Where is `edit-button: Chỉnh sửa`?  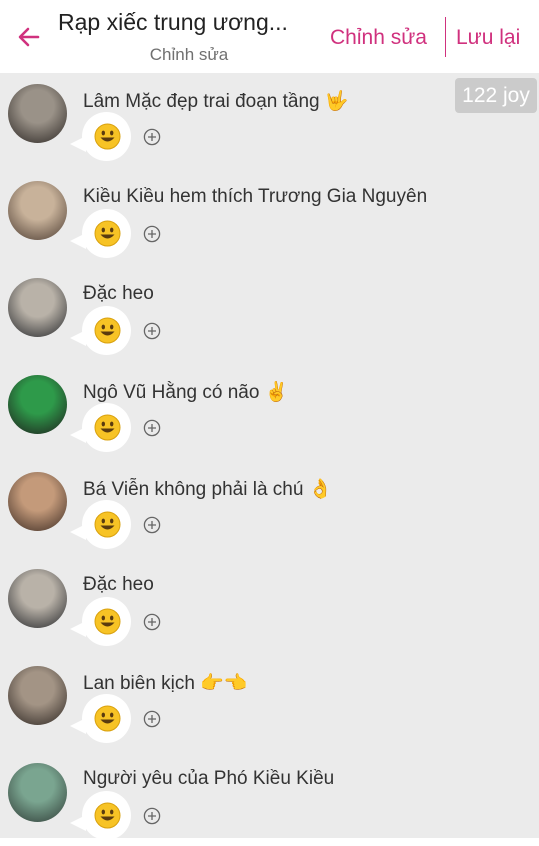
edit-button: Chỉnh sửa is located at coordinates (378, 38).